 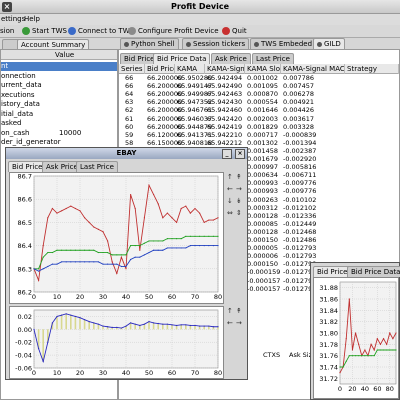 I want to click on pan-right-icon: →, so click(x=240, y=189).